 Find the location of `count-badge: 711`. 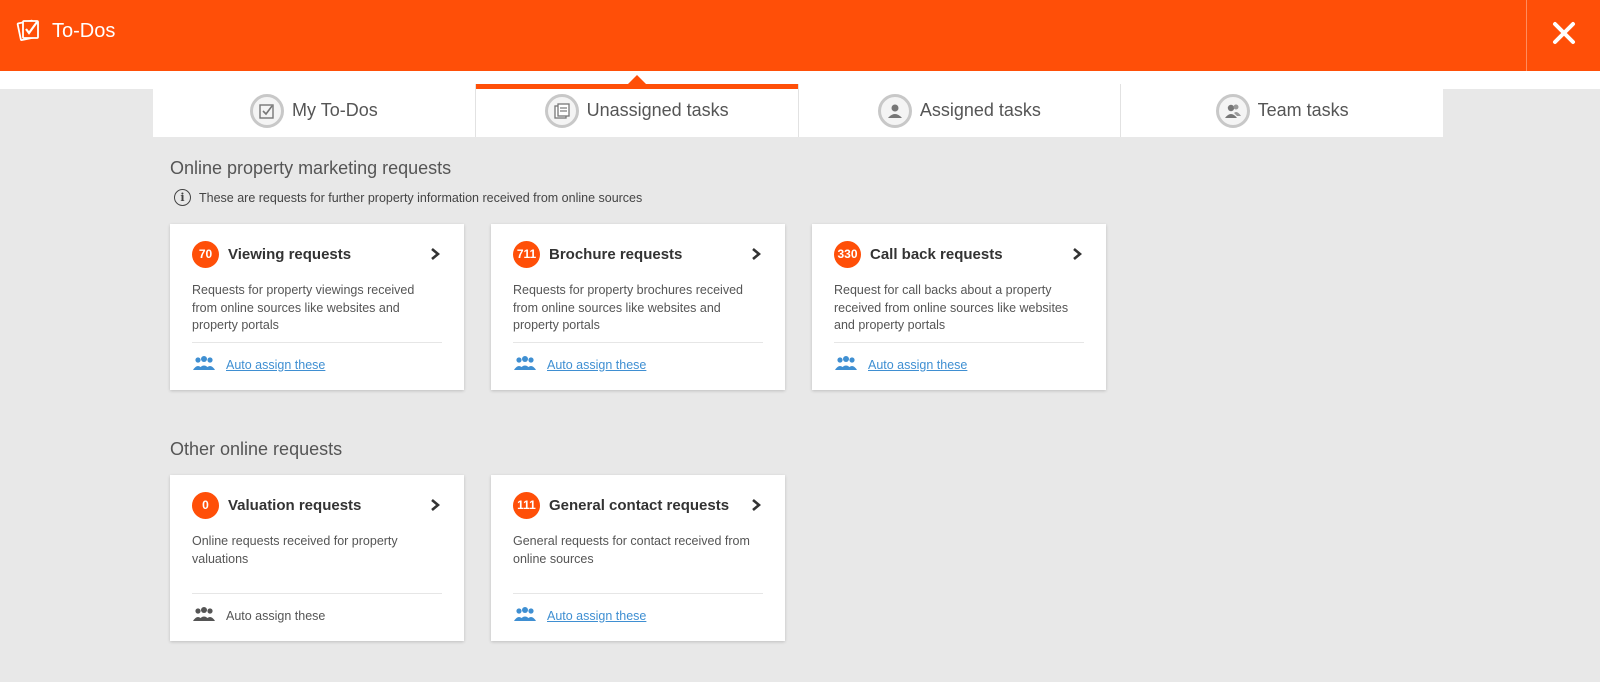

count-badge: 711 is located at coordinates (526, 254).